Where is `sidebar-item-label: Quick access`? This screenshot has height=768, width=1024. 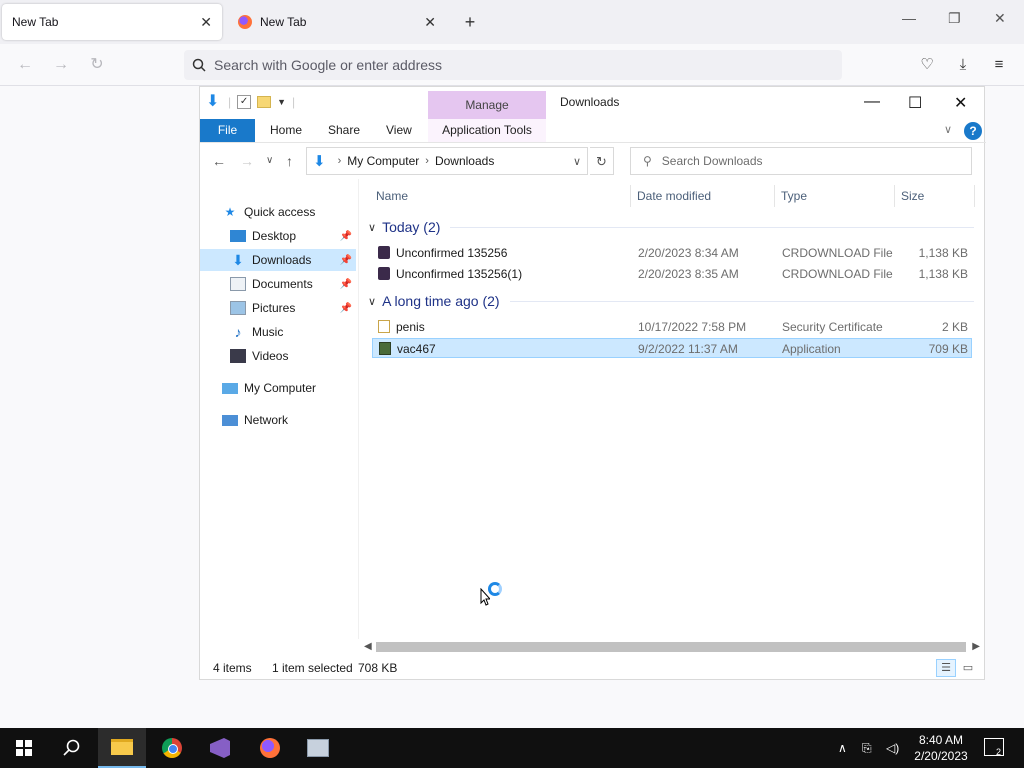 sidebar-item-label: Quick access is located at coordinates (280, 212).